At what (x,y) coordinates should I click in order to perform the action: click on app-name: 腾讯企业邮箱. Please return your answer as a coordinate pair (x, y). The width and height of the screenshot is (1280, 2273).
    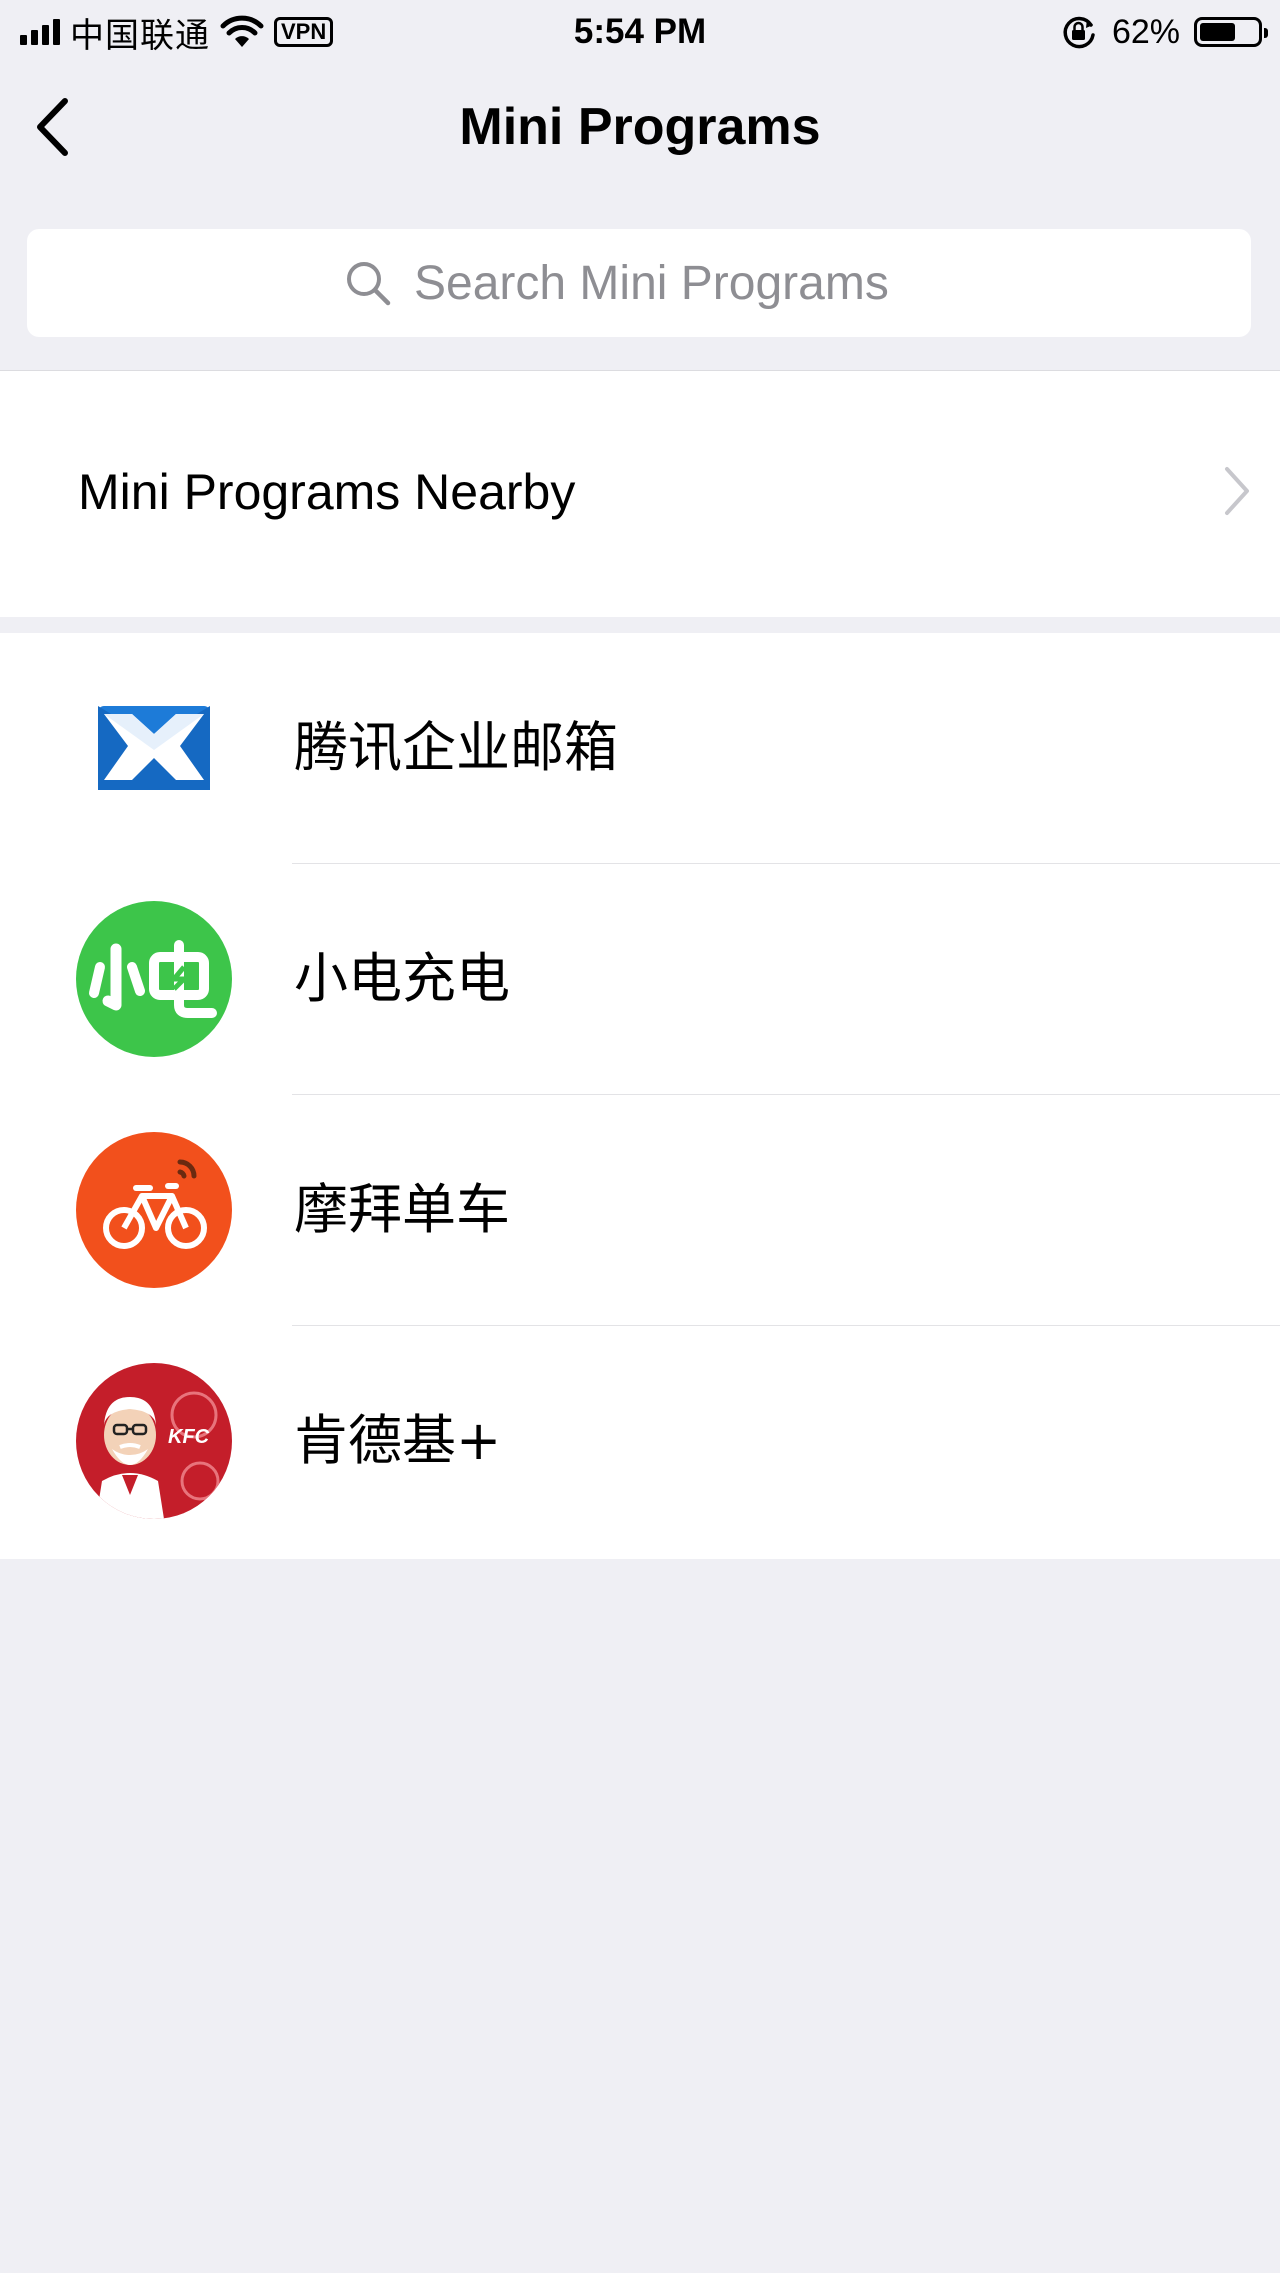
    Looking at the image, I should click on (456, 747).